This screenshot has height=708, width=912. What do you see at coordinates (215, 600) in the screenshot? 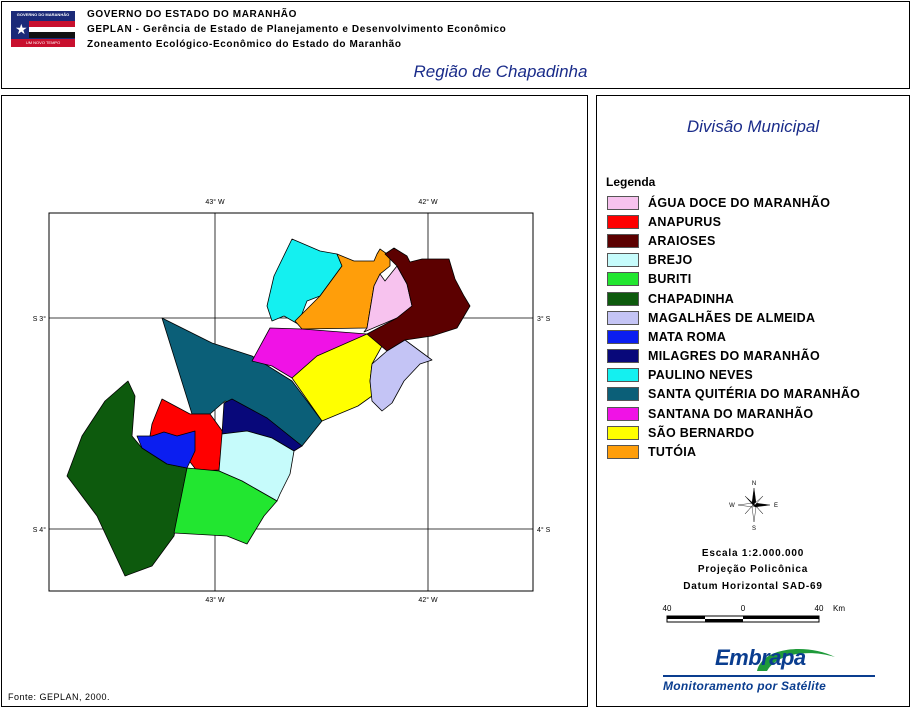
I see `tick-bottom-43w: 43° W` at bounding box center [215, 600].